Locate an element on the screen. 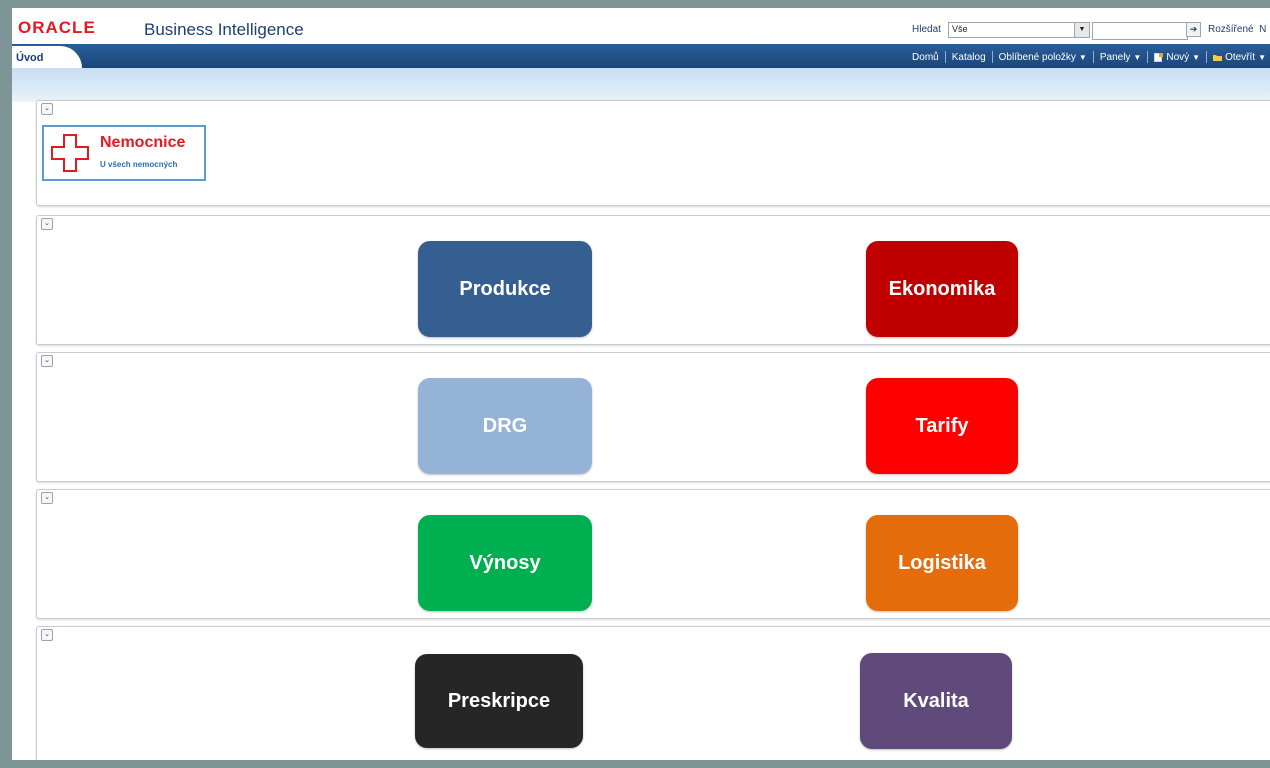 This screenshot has height=768, width=1270. menu-new: Nový ▼ is located at coordinates (1177, 57).